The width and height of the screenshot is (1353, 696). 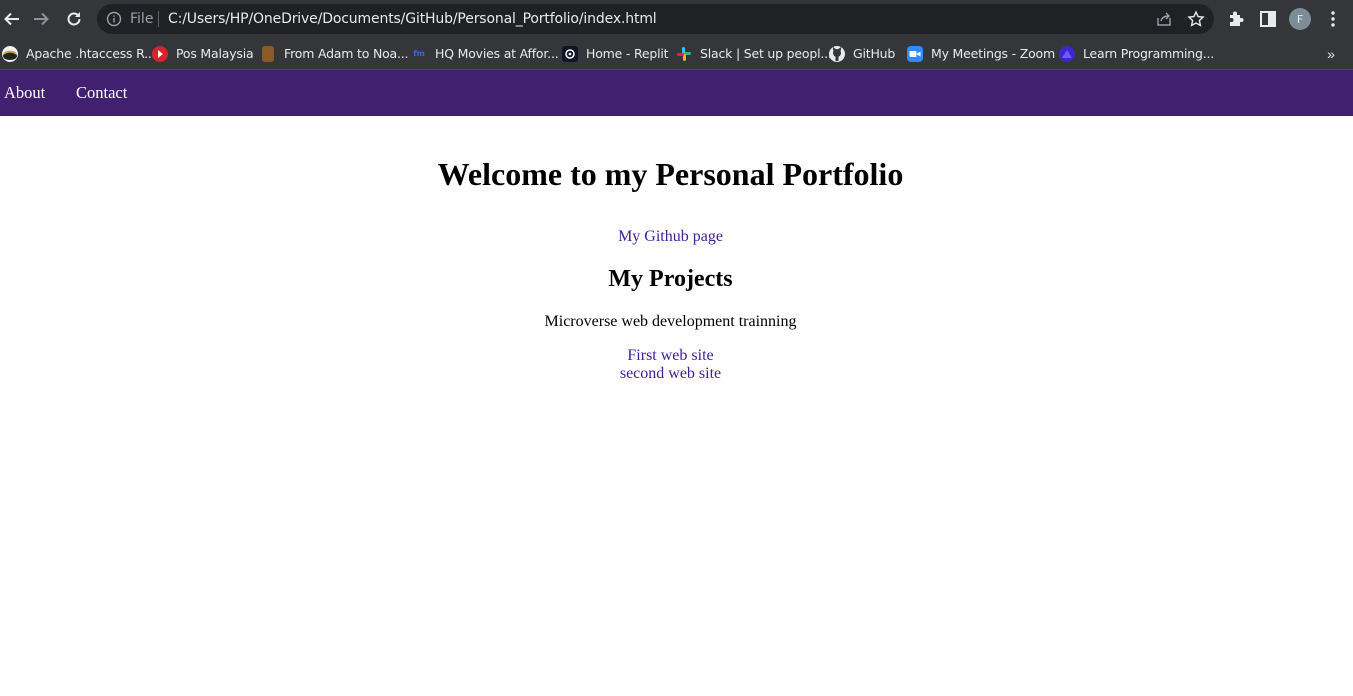 I want to click on github-icon, so click(x=837, y=53).